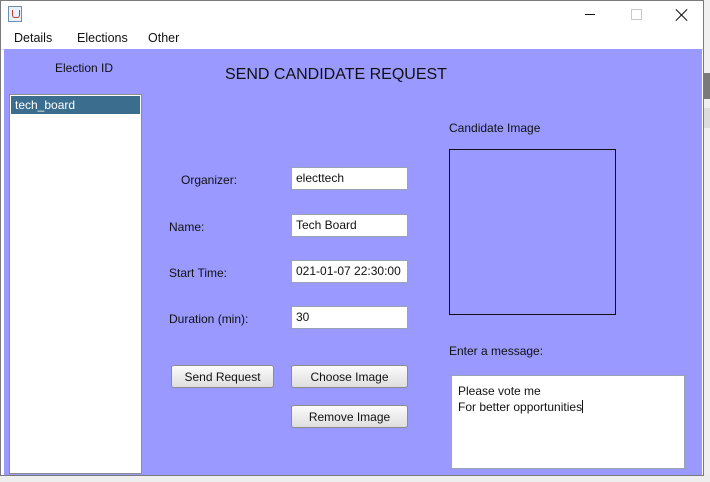  Describe the element at coordinates (209, 180) in the screenshot. I see `organizer-label: Organizer:` at that location.